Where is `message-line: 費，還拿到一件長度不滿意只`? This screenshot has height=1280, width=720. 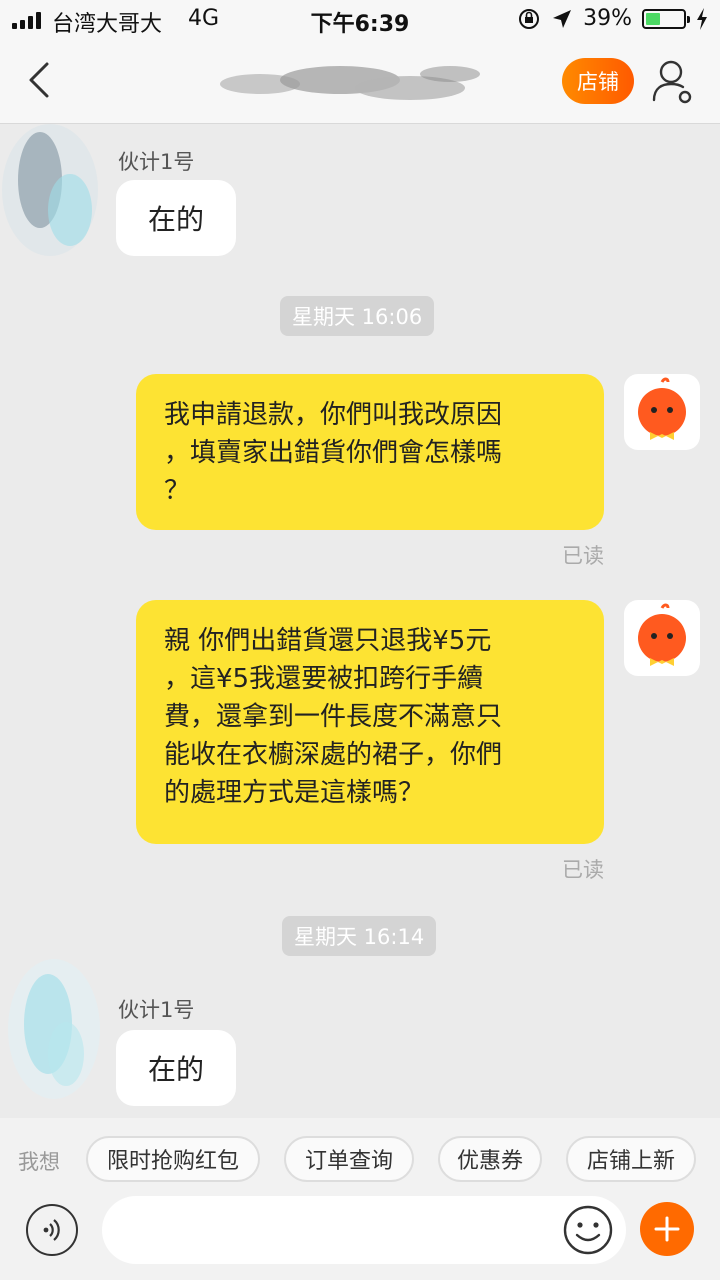
message-line: 費，還拿到一件長度不滿意只 is located at coordinates (333, 717).